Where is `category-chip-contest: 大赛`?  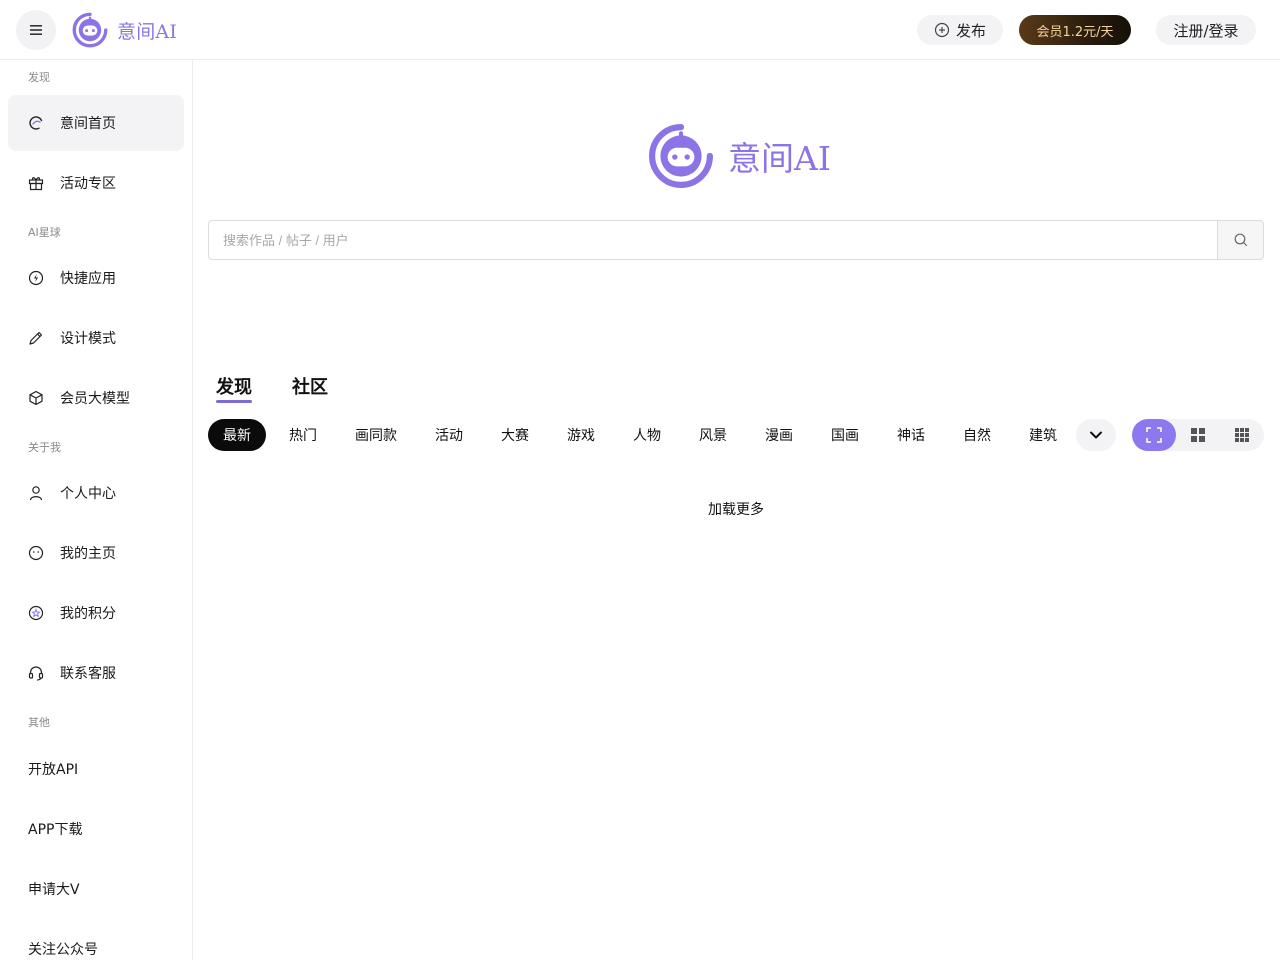 category-chip-contest: 大赛 is located at coordinates (515, 435).